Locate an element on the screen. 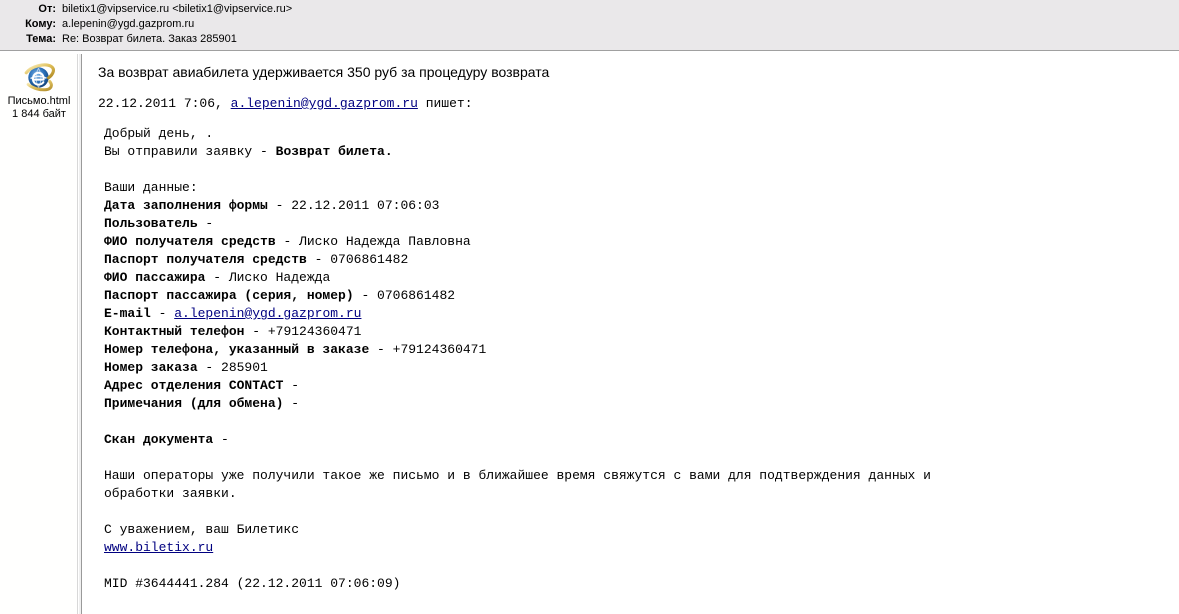 The height and width of the screenshot is (614, 1179). field-value: Лиско Надежда Павловна is located at coordinates (385, 241).